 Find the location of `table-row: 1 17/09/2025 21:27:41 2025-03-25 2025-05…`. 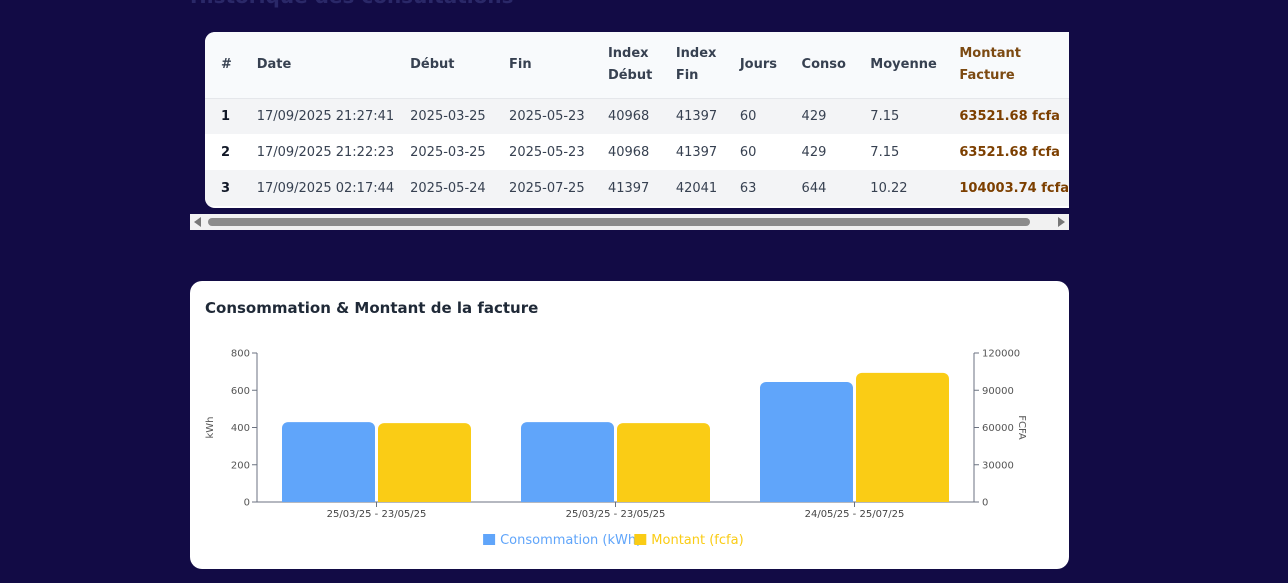

table-row: 1 17/09/2025 21:27:41 2025-03-25 2025-05… is located at coordinates (637, 116).